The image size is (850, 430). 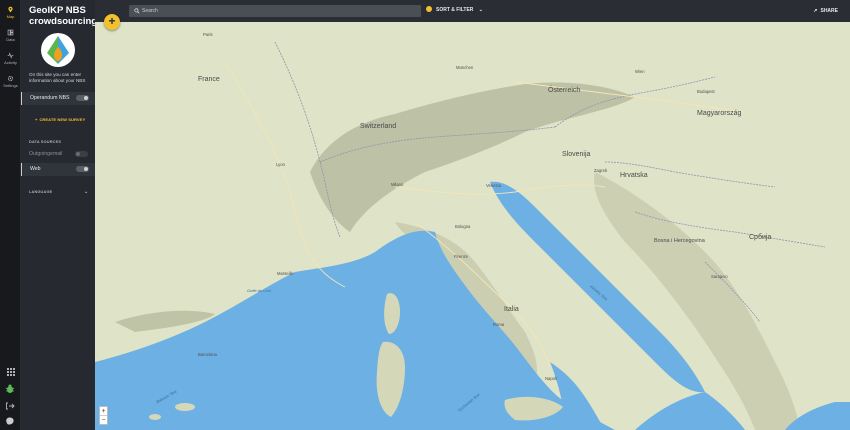 I want to click on zoom-out-button: −, so click(x=103, y=420).